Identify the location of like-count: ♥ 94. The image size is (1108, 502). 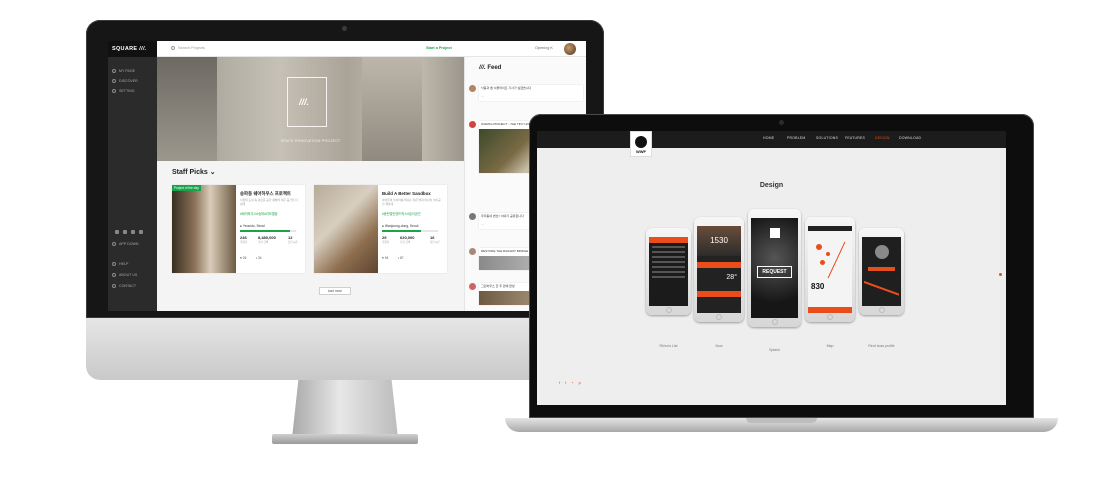
(385, 258).